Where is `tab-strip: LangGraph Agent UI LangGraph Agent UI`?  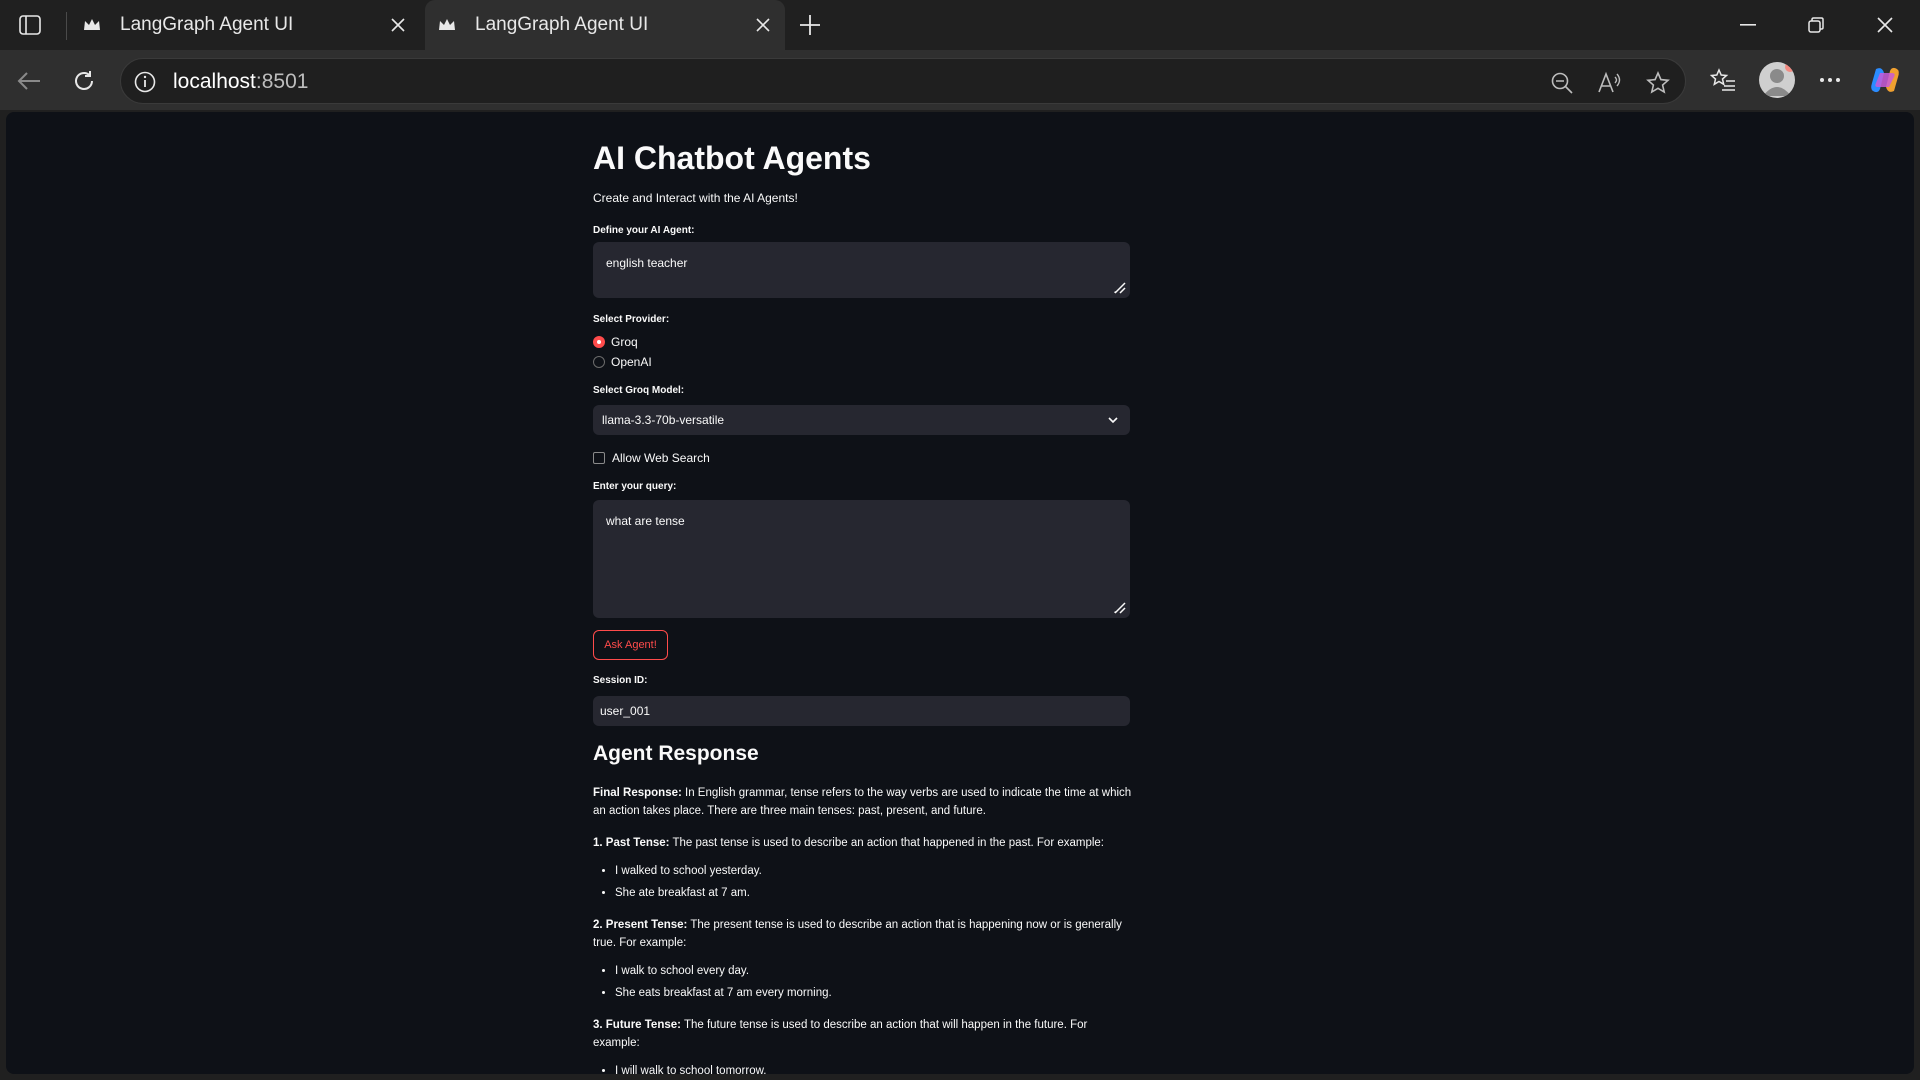 tab-strip: LangGraph Agent UI LangGraph Agent UI is located at coordinates (960, 25).